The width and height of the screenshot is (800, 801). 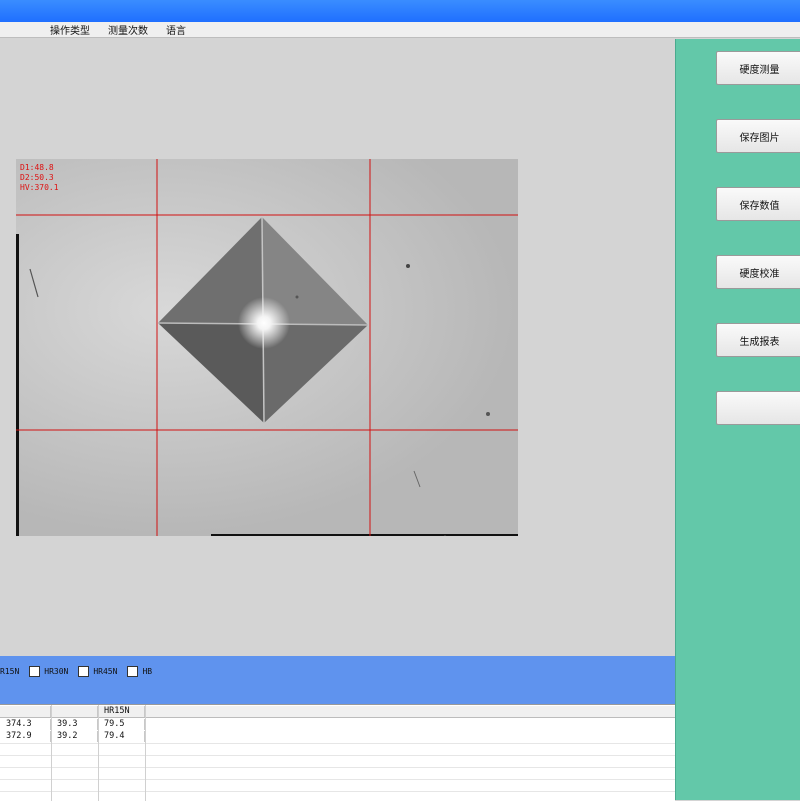 I want to click on title-bar, so click(x=400, y=11).